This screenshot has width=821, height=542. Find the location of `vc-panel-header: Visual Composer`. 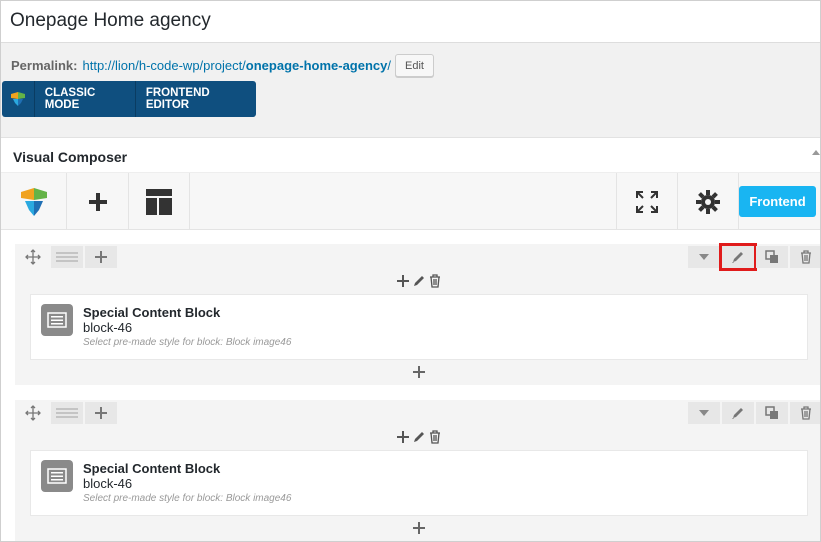

vc-panel-header: Visual Composer is located at coordinates (410, 155).